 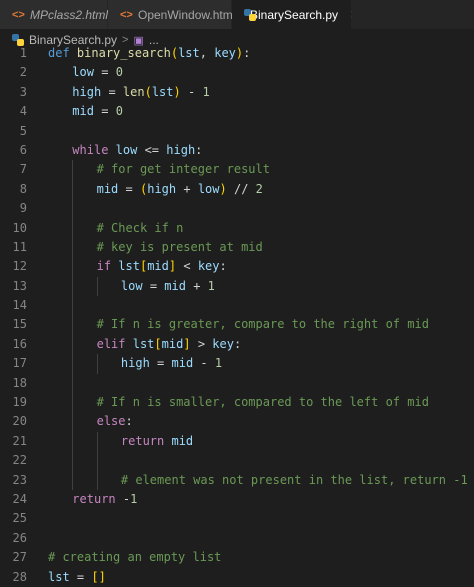 What do you see at coordinates (97, 111) in the screenshot?
I see `code-text: mid = 0` at bounding box center [97, 111].